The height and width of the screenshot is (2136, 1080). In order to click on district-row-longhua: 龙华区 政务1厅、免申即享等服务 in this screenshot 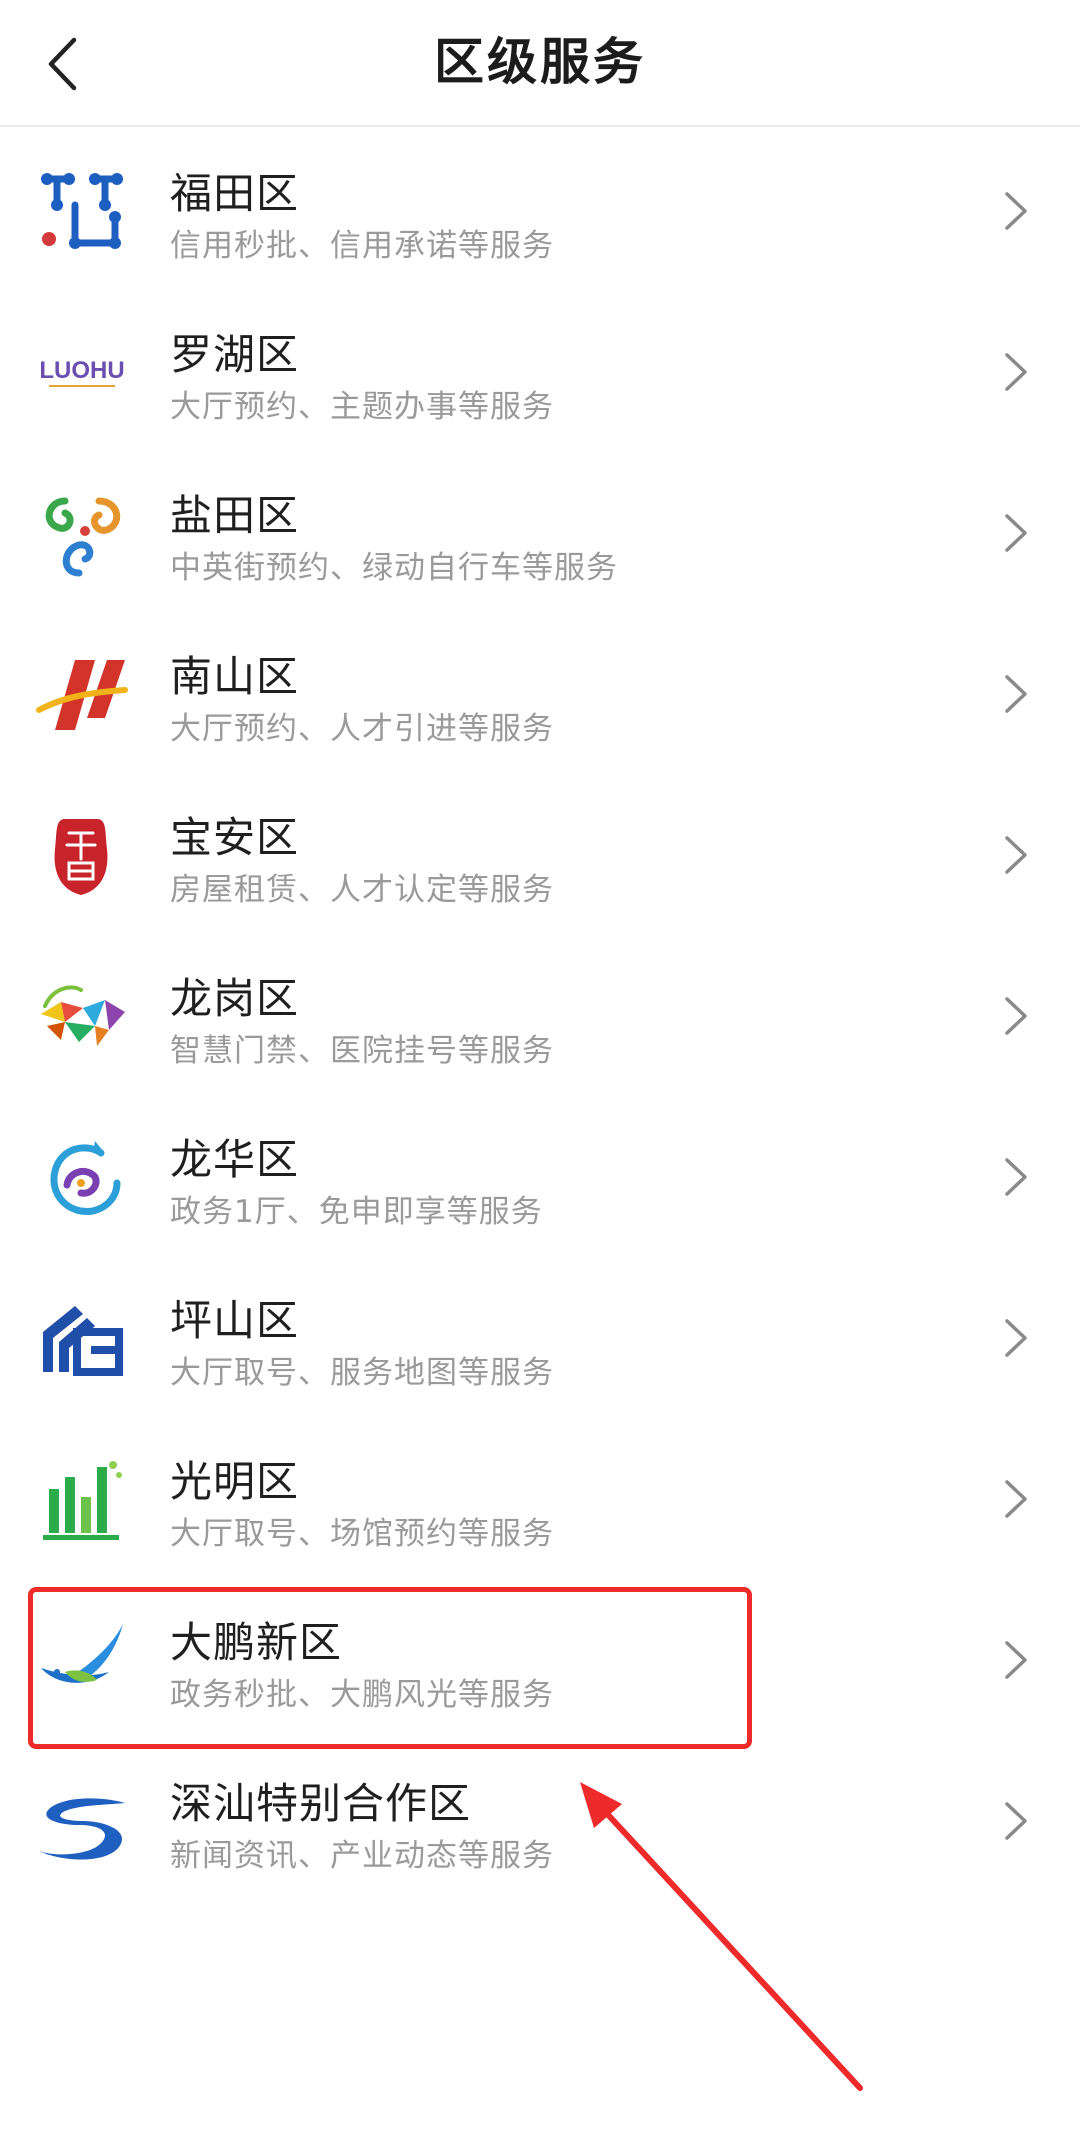, I will do `click(540, 1175)`.